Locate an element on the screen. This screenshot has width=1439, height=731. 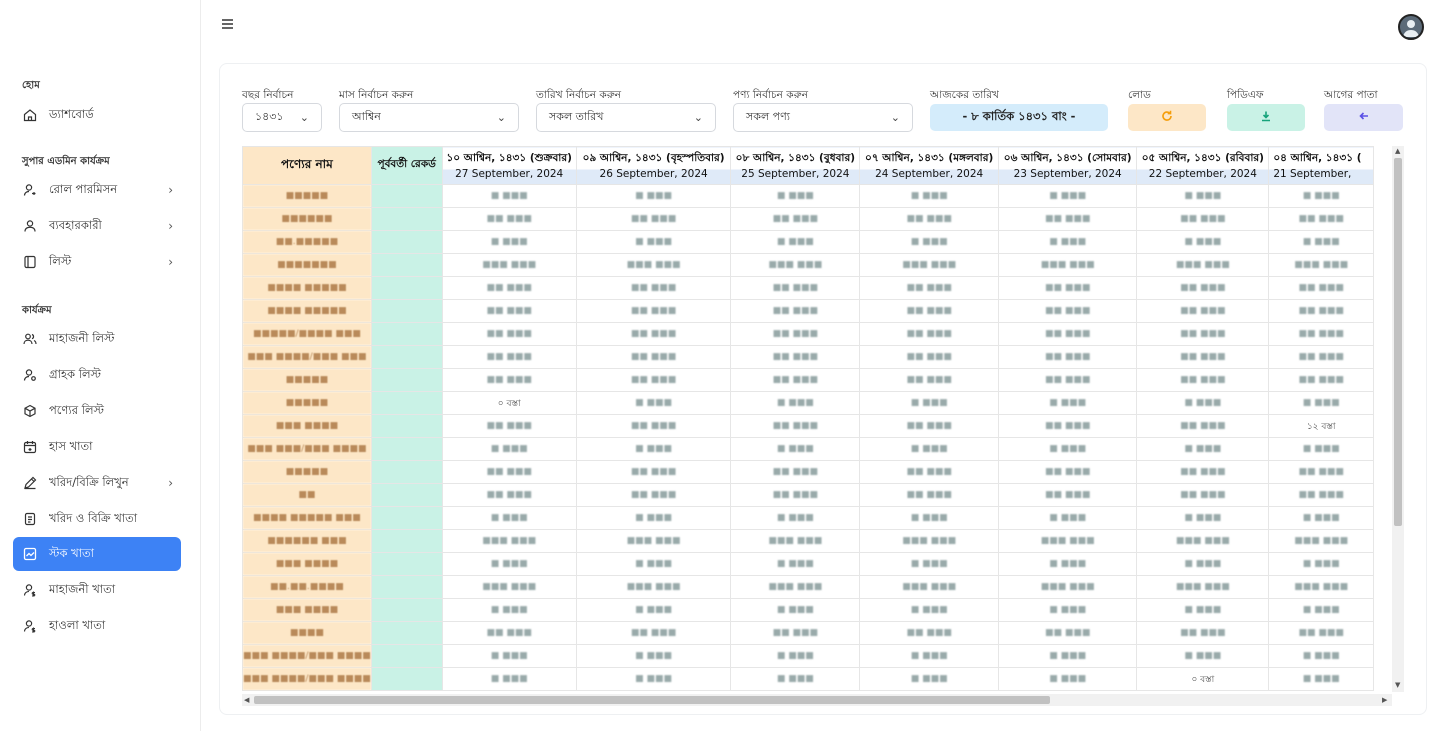
month-select: আশ্বিন ⌄ is located at coordinates (429, 117).